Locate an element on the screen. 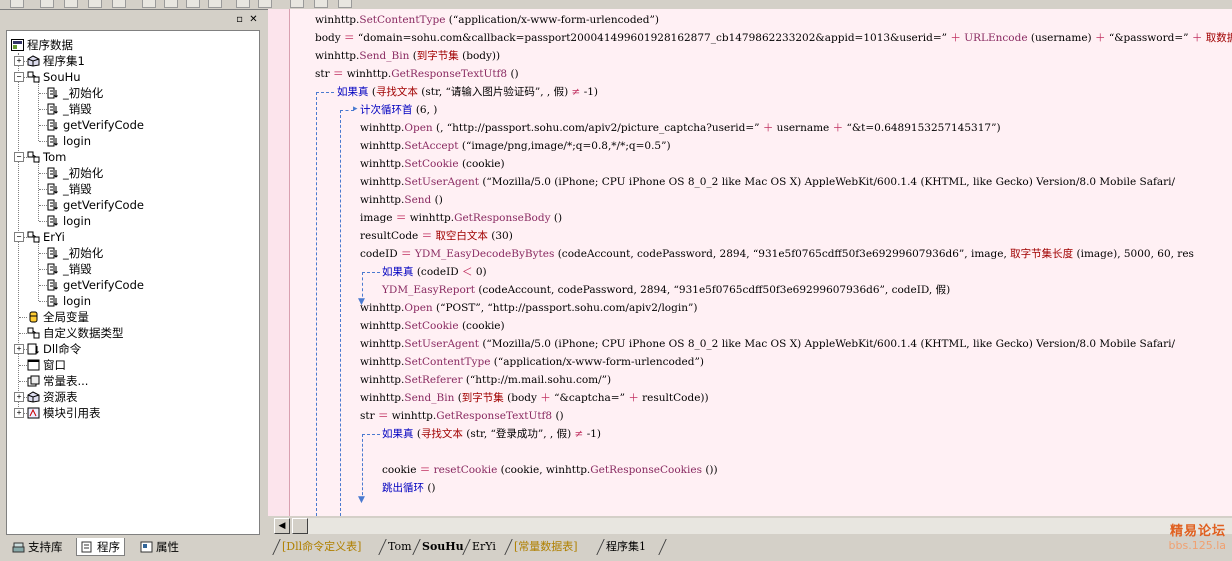 The image size is (1232, 561). close-icon: ✕ is located at coordinates (253, 19).